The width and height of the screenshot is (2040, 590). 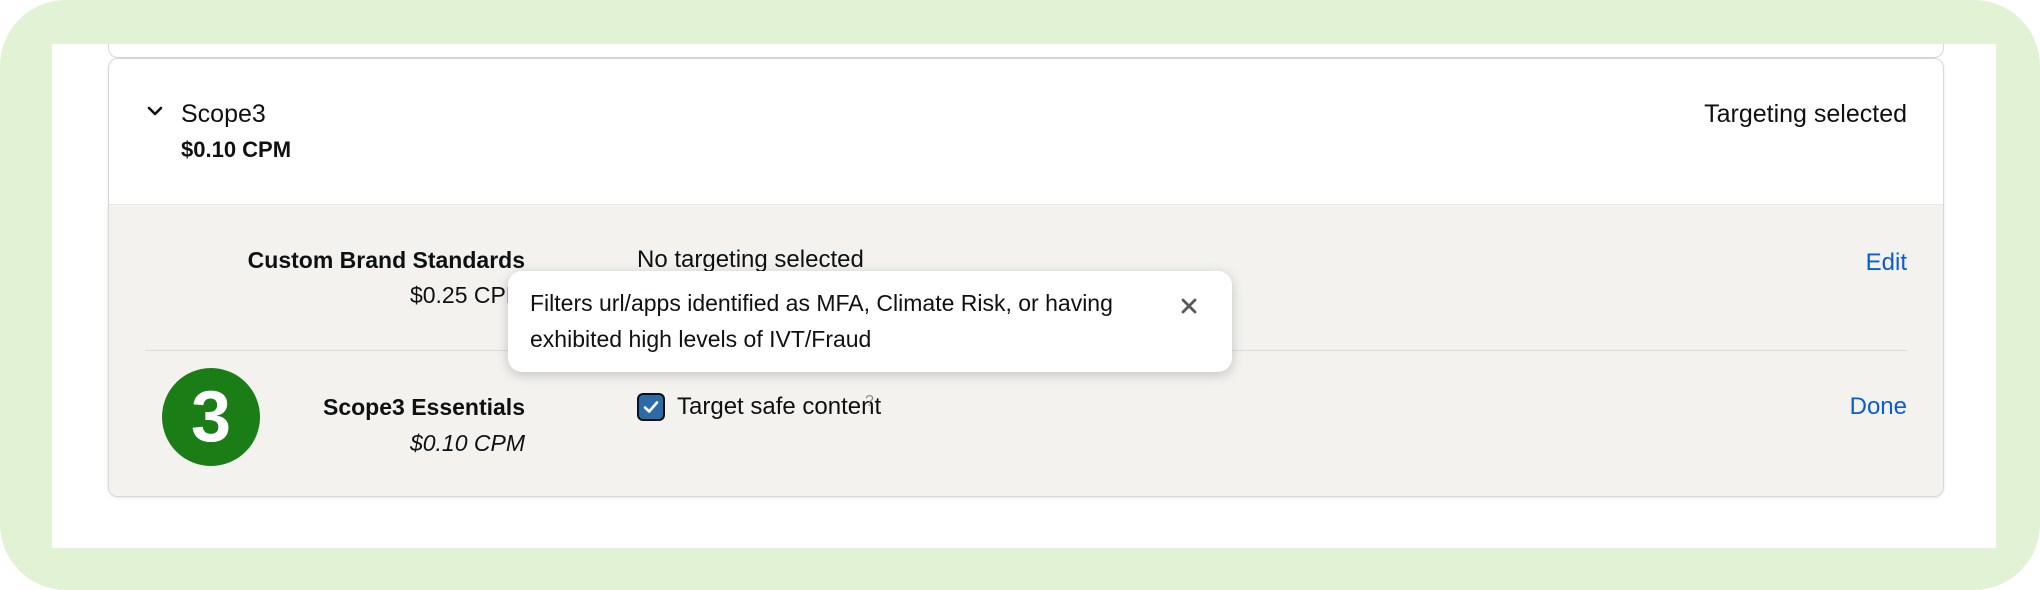 I want to click on target-safe-content-checkbox, so click(x=651, y=407).